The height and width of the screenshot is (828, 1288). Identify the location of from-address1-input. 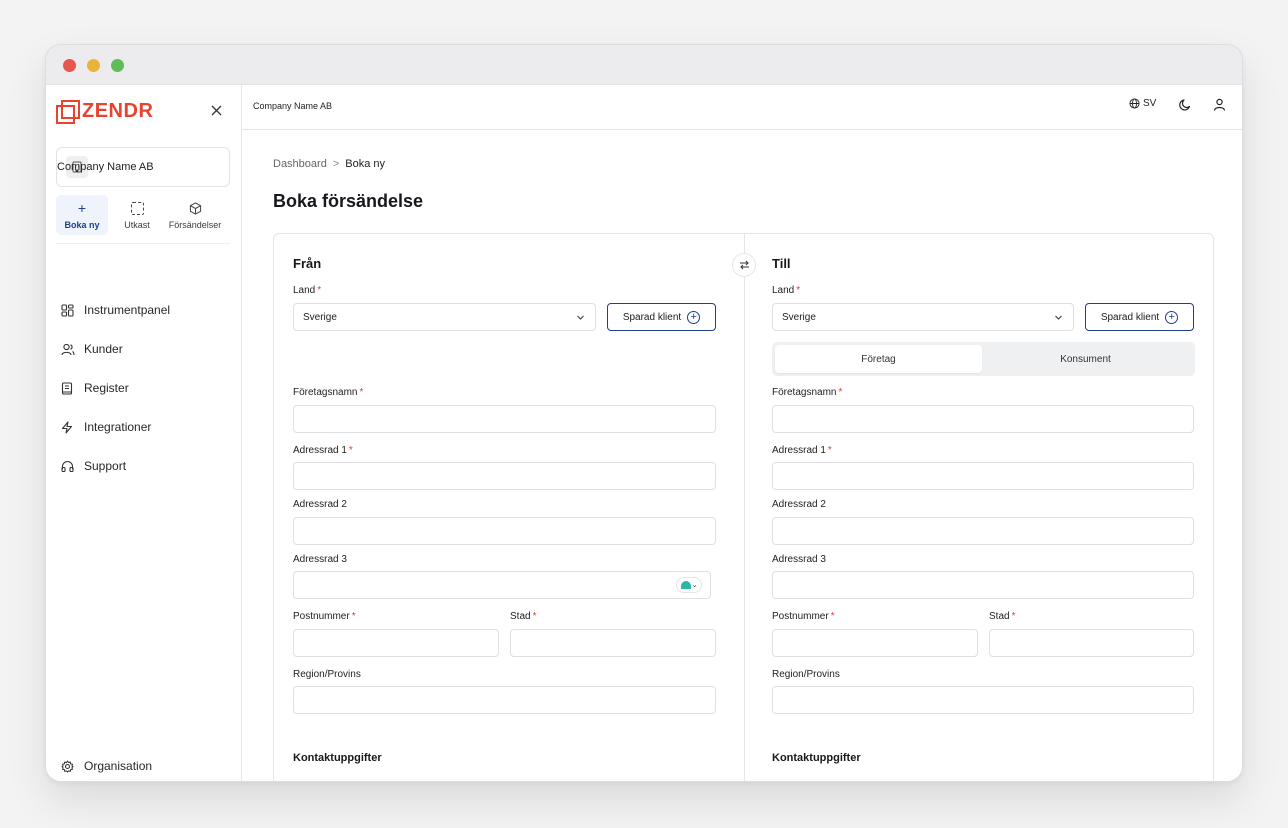
(504, 476).